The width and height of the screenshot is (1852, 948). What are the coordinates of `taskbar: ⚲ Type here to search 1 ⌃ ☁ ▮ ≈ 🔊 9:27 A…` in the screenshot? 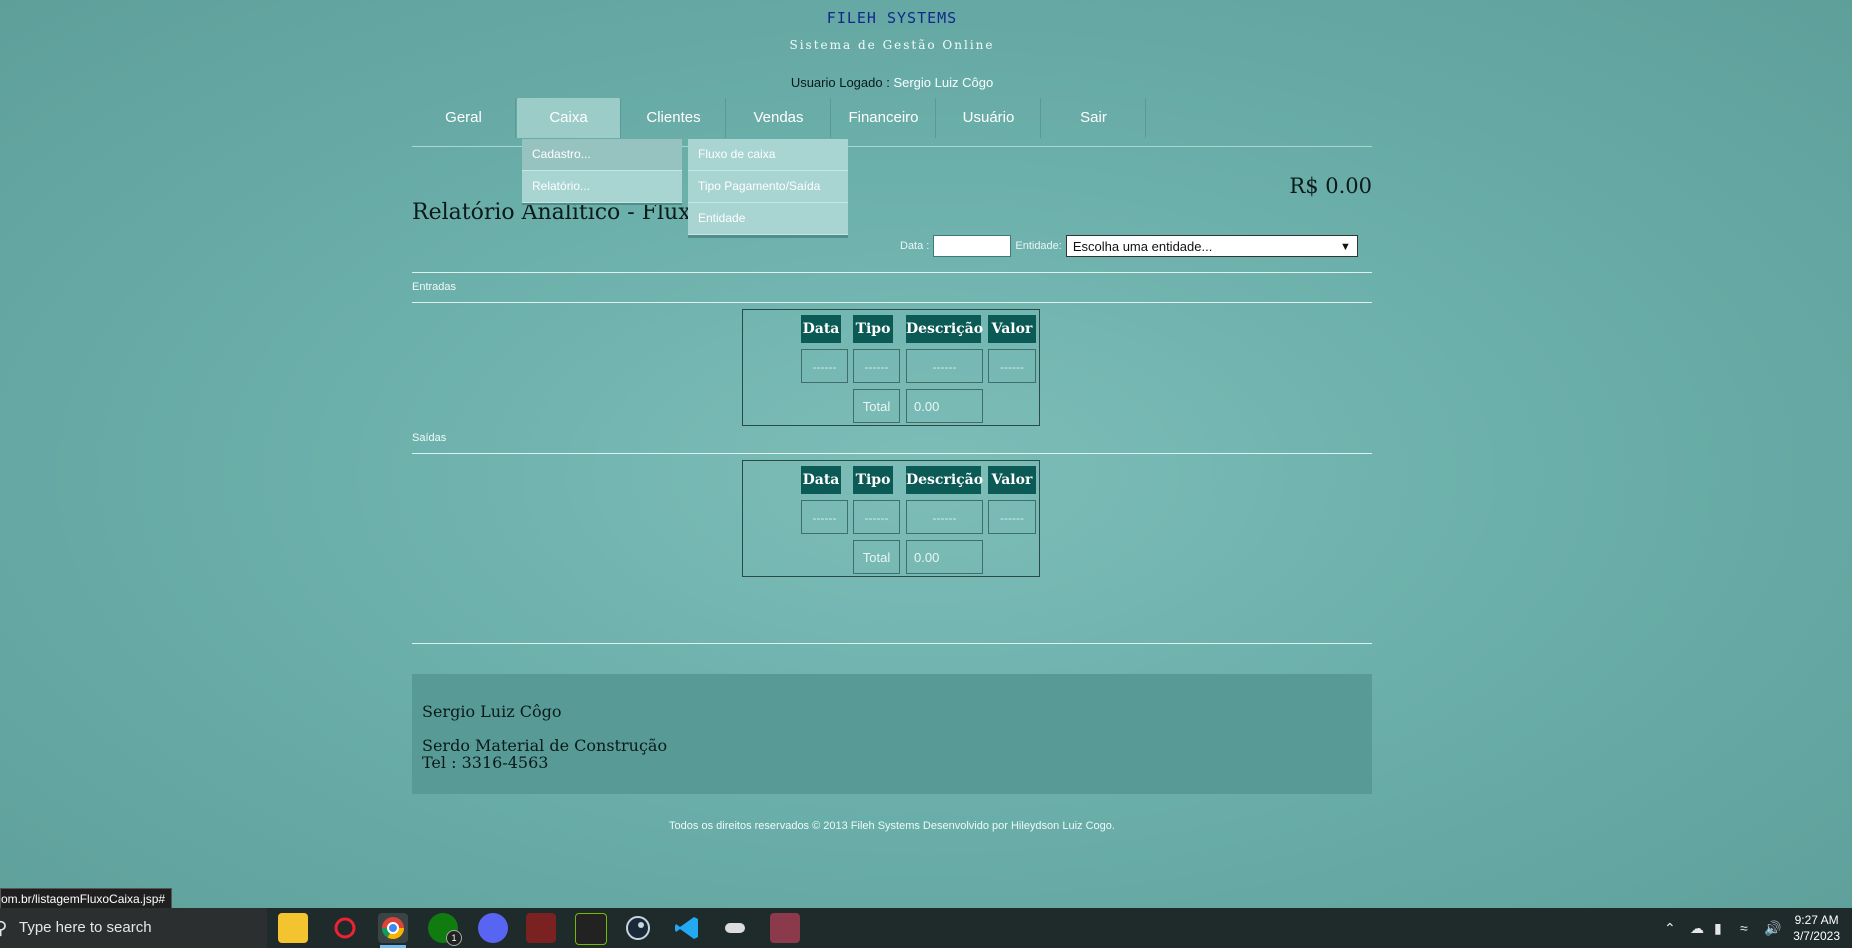 It's located at (926, 928).